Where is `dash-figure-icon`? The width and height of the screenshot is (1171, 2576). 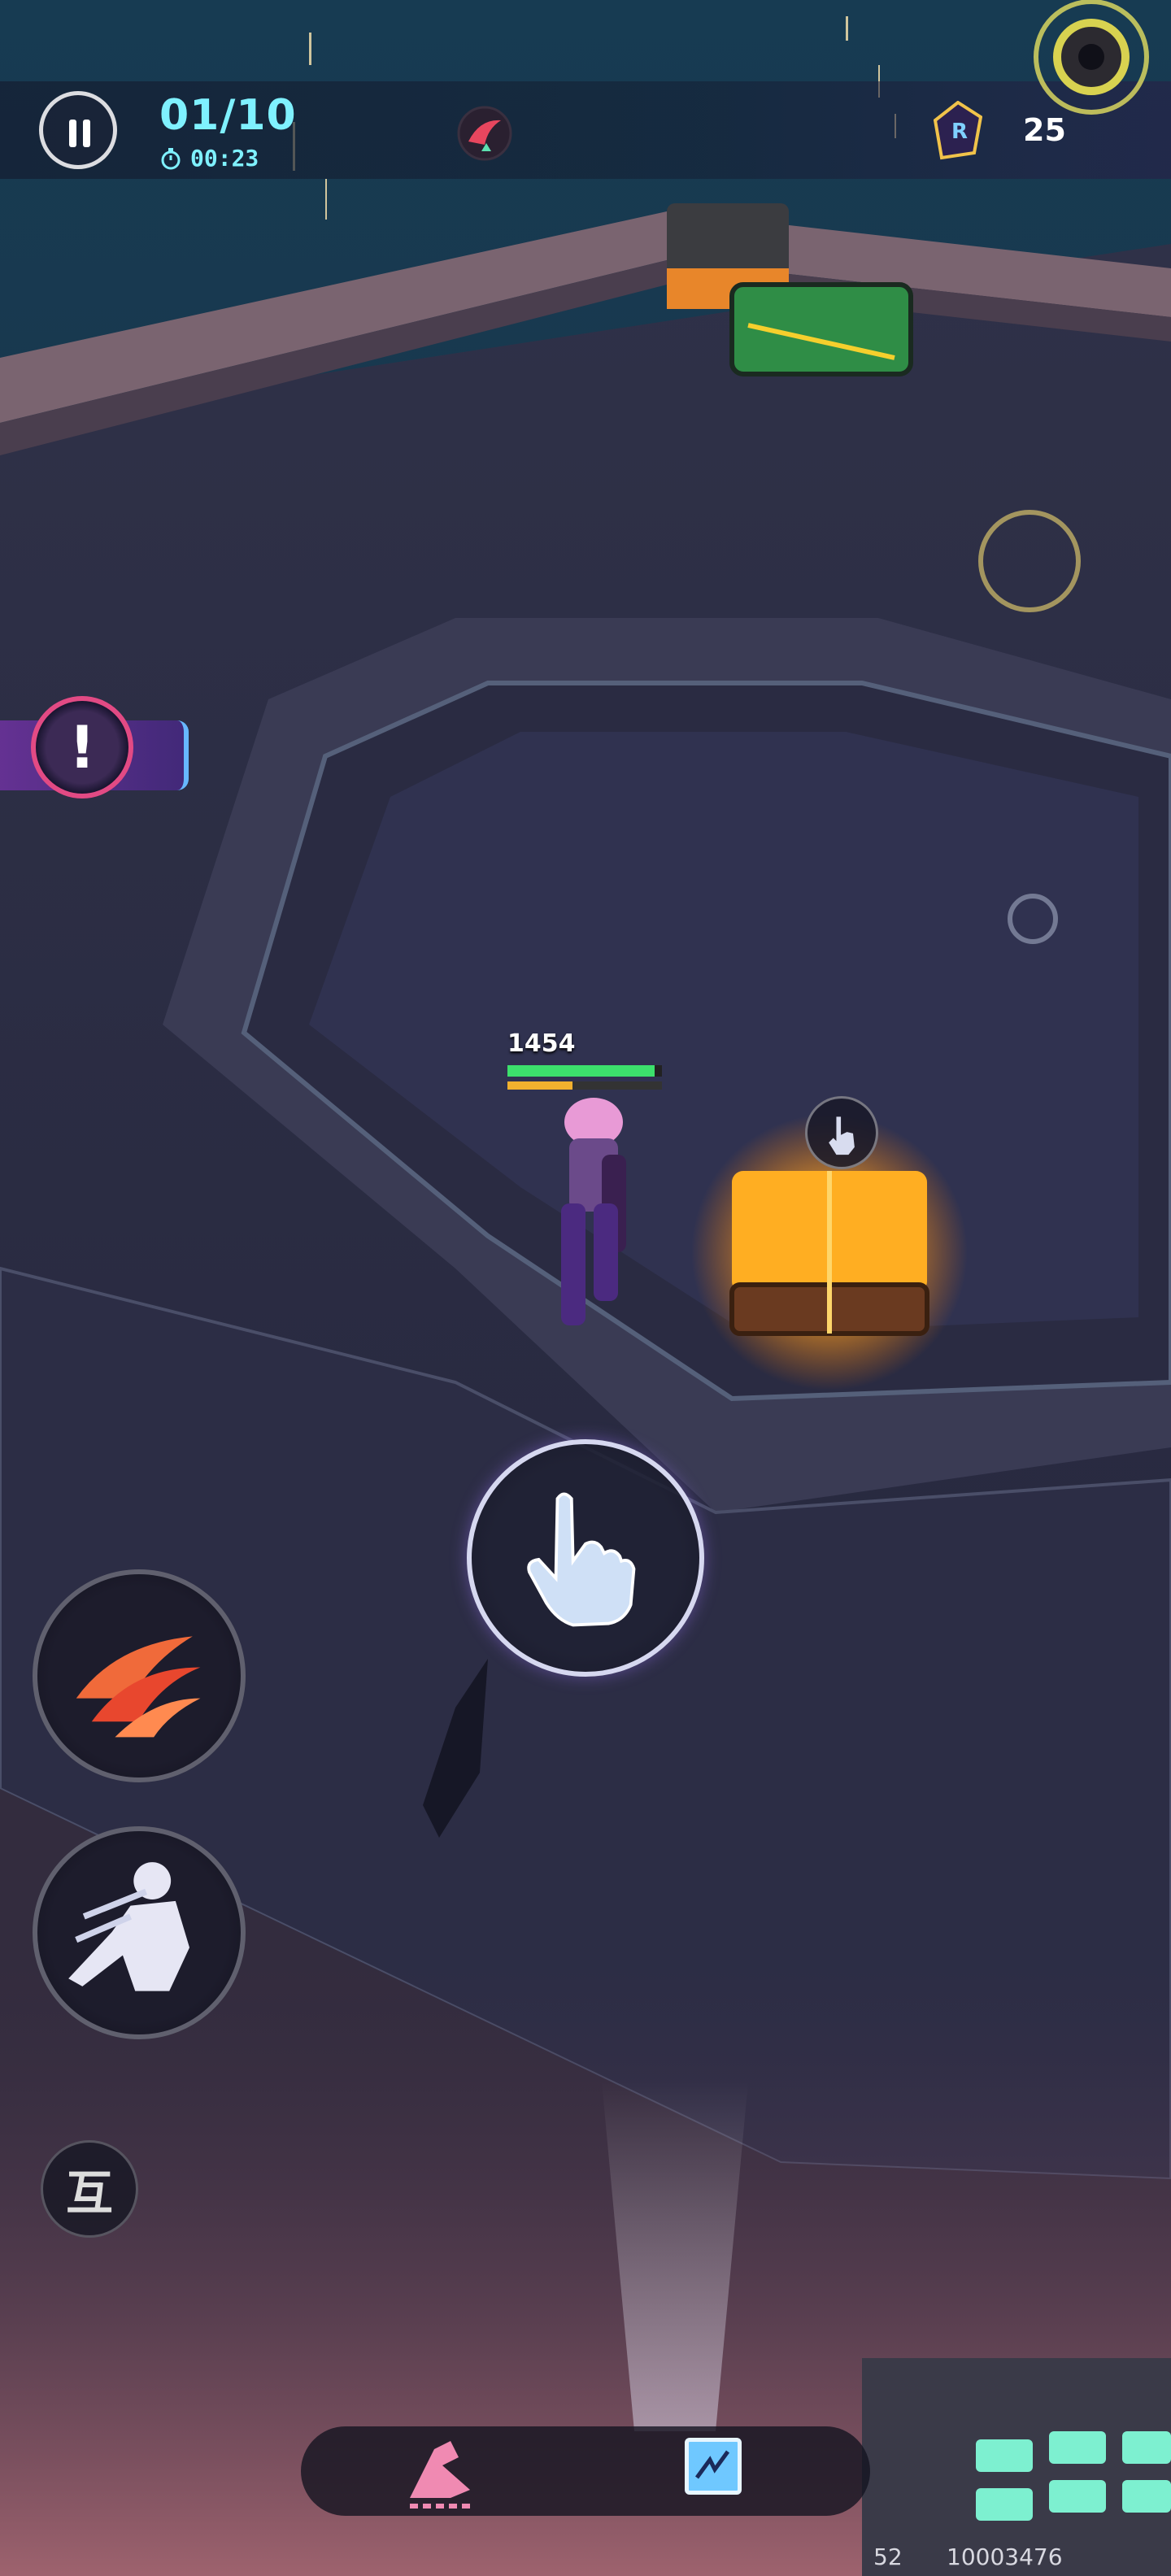 dash-figure-icon is located at coordinates (129, 1927).